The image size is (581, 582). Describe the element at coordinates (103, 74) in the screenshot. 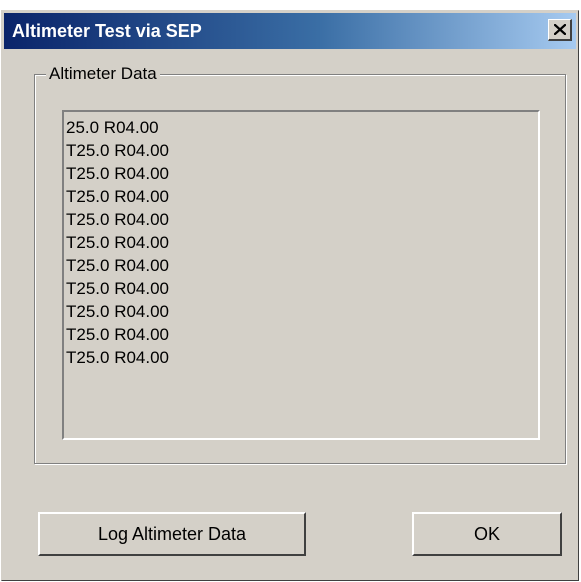

I see `group-label: Altimeter Data` at that location.